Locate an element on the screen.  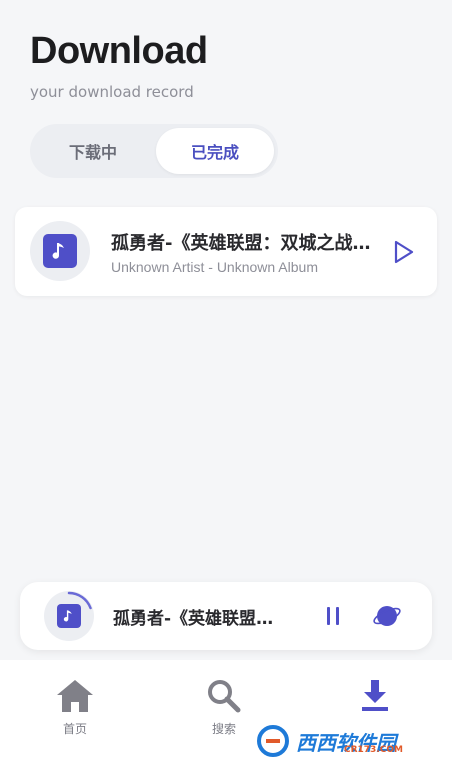
page-subtitle: your download record is located at coordinates (112, 92).